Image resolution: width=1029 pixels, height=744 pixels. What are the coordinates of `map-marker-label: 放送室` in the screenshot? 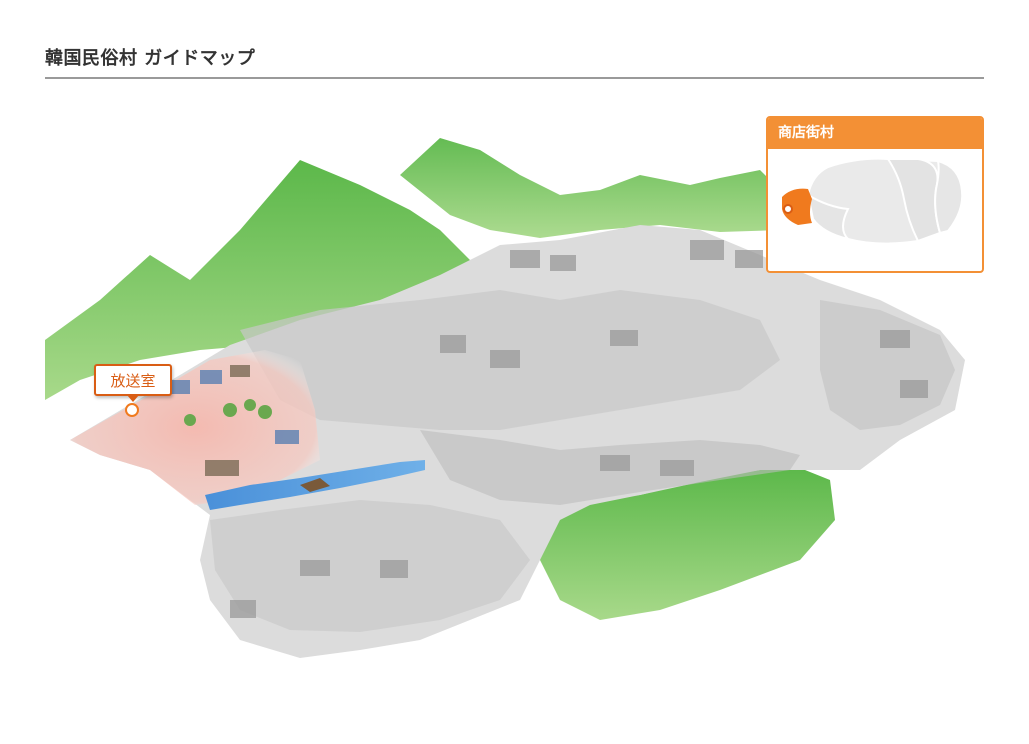 It's located at (133, 380).